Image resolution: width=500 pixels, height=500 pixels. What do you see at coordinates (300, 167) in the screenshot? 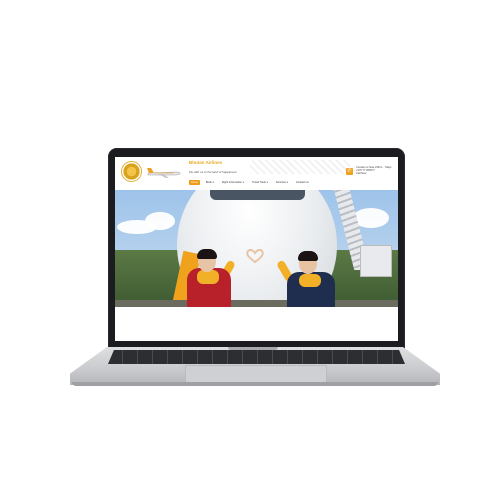
I see `header-pattern` at bounding box center [300, 167].